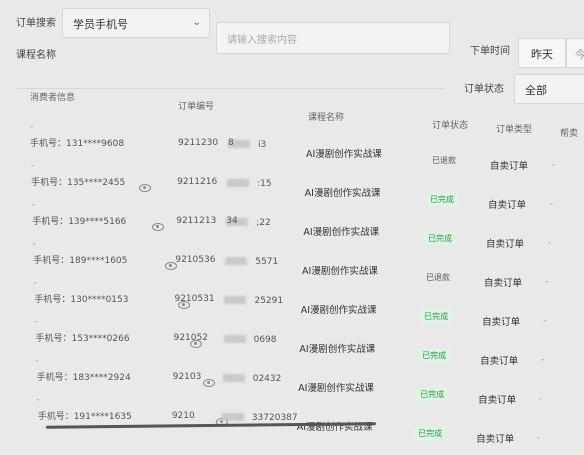  I want to click on date-yesterday-label: 昨天, so click(542, 54).